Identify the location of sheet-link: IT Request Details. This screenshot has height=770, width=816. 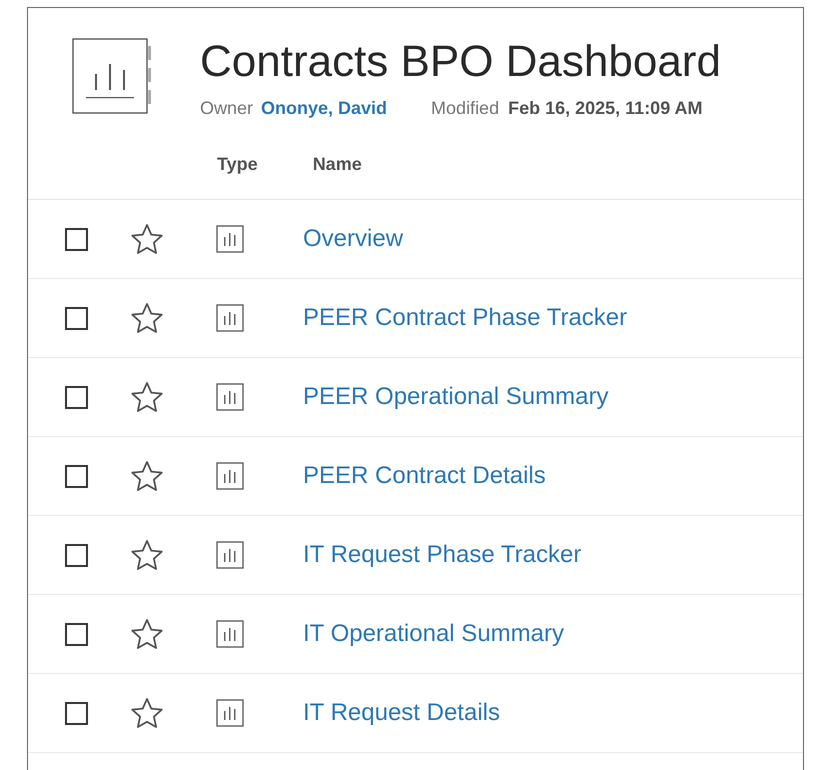
(401, 713).